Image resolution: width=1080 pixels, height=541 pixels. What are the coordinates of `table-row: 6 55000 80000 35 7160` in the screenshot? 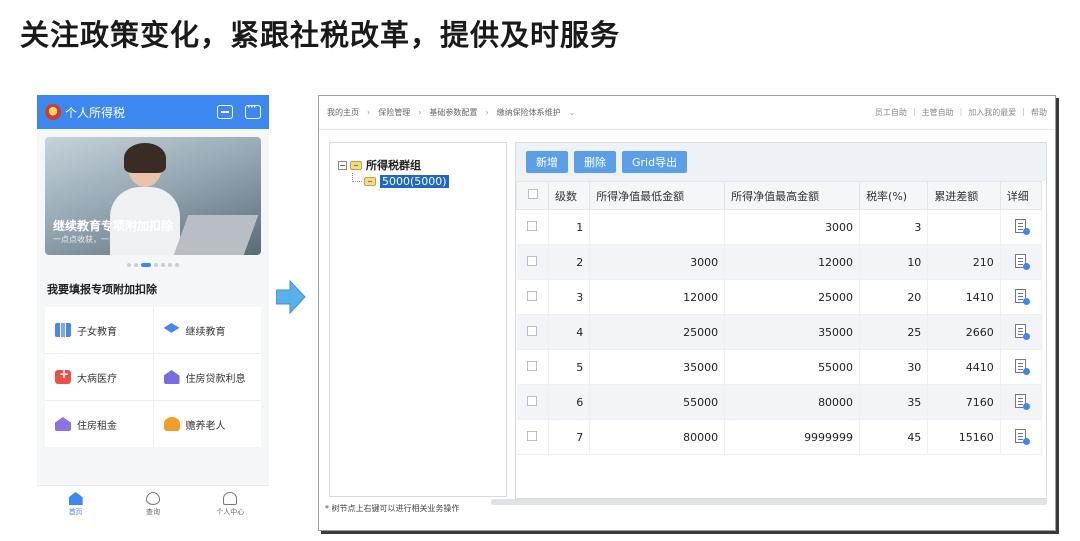 It's located at (779, 402).